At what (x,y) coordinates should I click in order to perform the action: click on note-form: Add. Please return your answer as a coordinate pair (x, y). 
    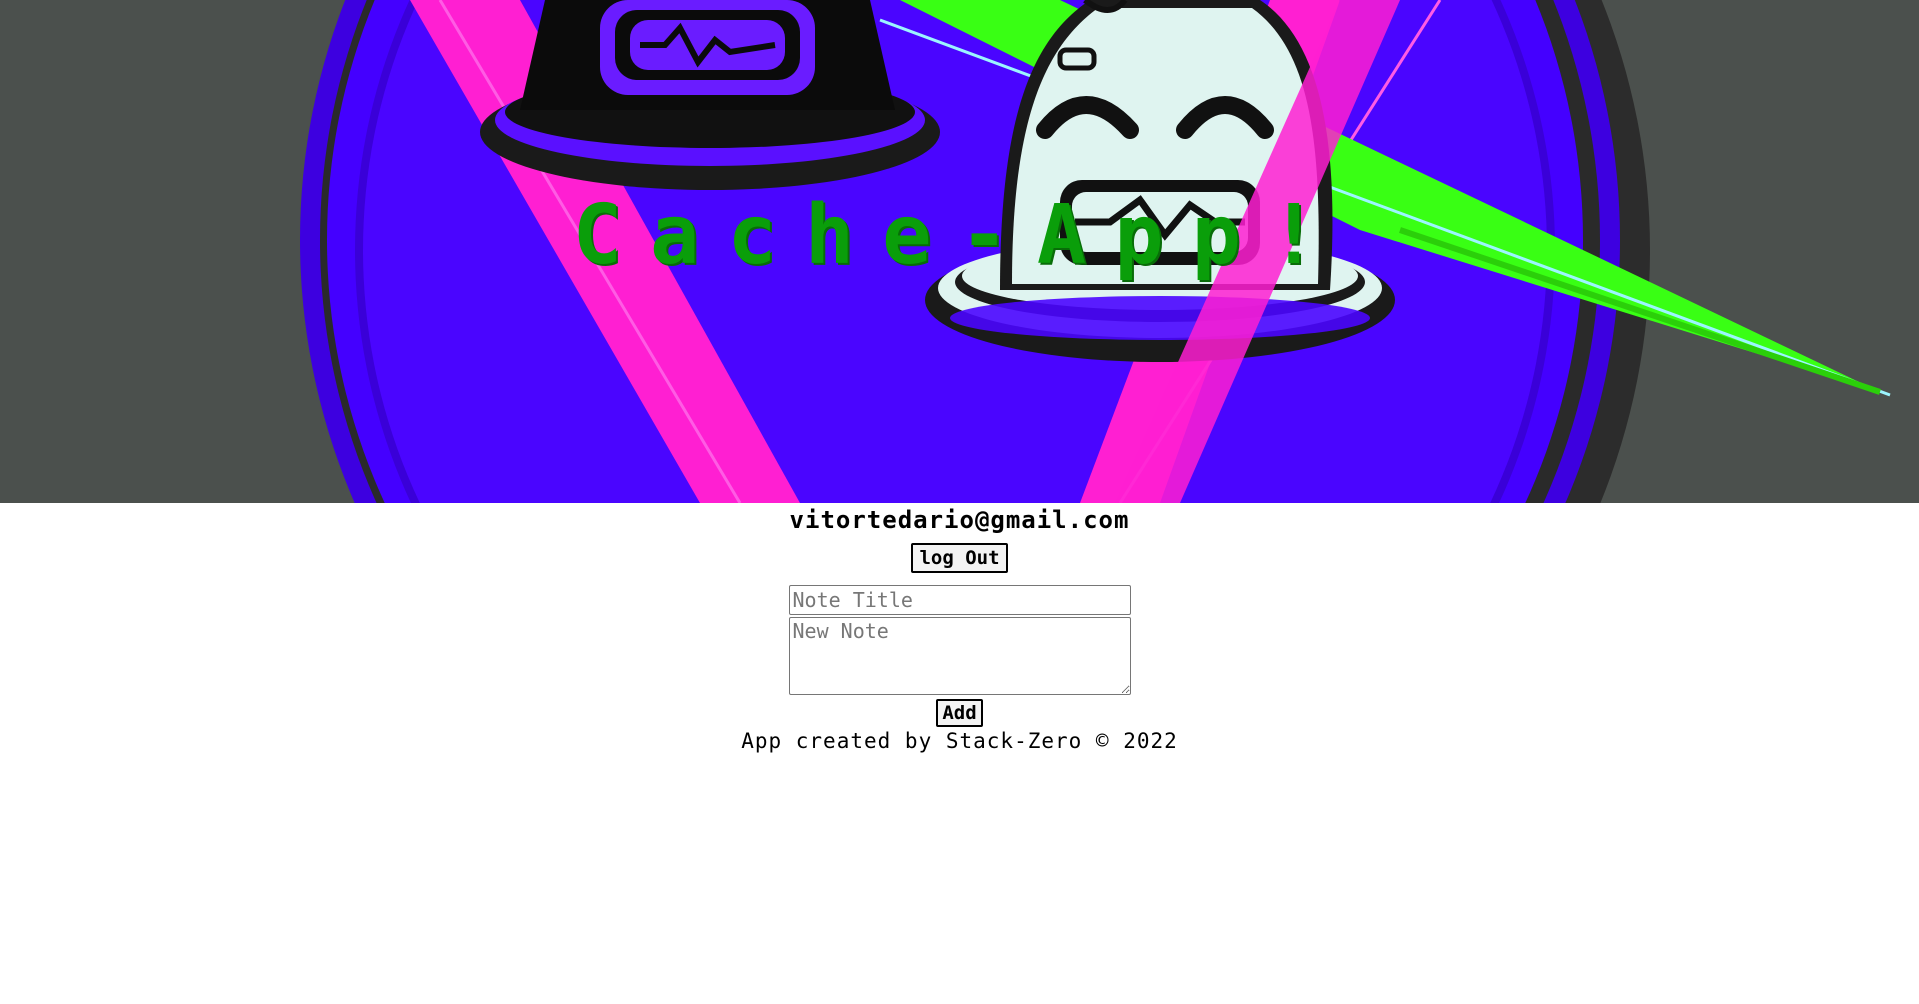
    Looking at the image, I should click on (959, 656).